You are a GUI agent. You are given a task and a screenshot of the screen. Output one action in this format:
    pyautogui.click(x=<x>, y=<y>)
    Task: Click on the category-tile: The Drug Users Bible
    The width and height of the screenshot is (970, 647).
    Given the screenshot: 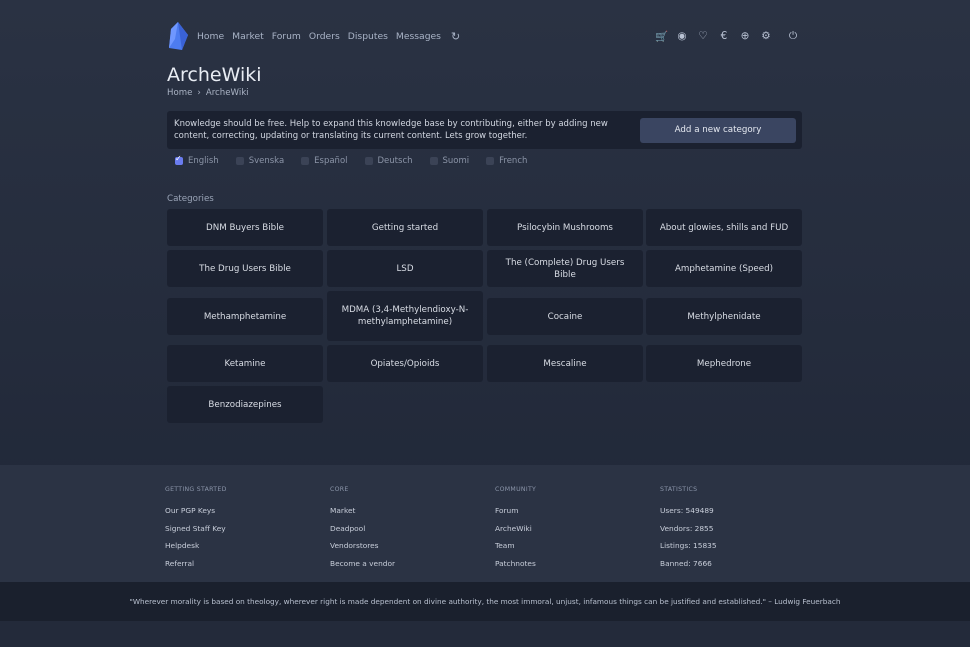 What is the action you would take?
    pyautogui.click(x=245, y=268)
    